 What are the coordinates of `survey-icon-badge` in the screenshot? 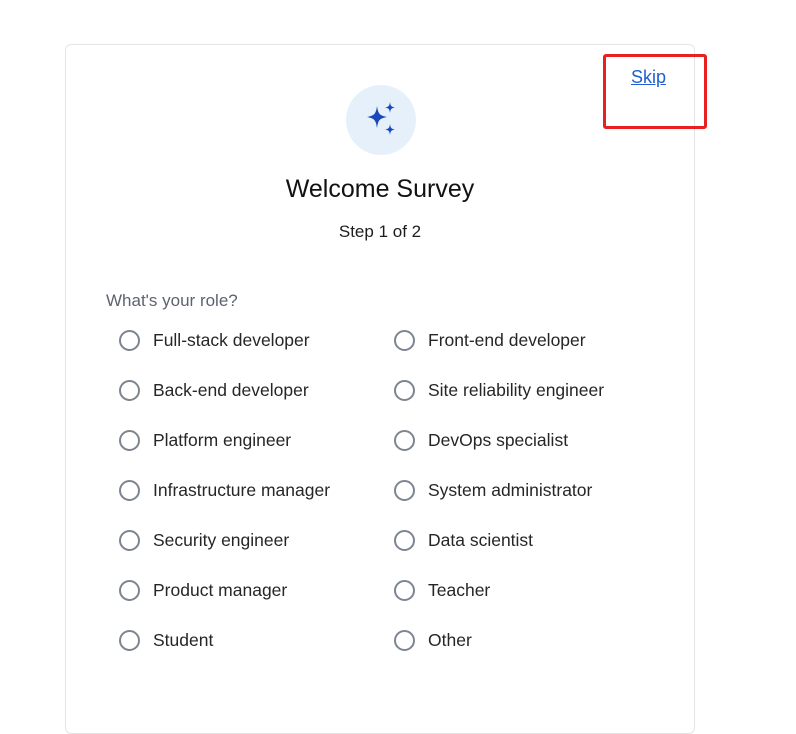 It's located at (381, 120).